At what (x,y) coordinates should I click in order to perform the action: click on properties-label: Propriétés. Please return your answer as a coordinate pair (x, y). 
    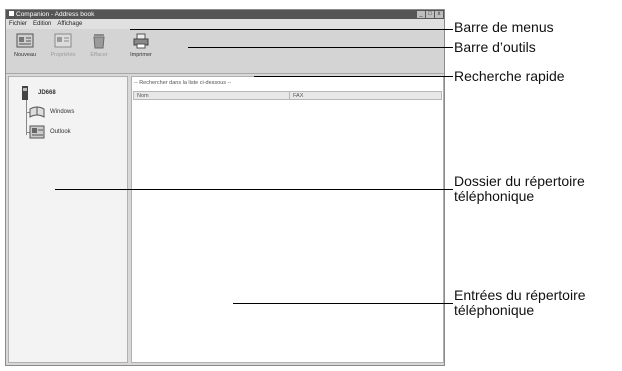
    Looking at the image, I should click on (63, 55).